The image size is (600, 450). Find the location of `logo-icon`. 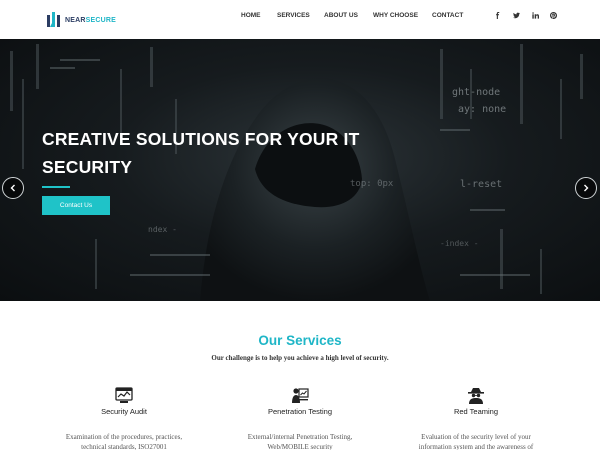

logo-icon is located at coordinates (53, 19).